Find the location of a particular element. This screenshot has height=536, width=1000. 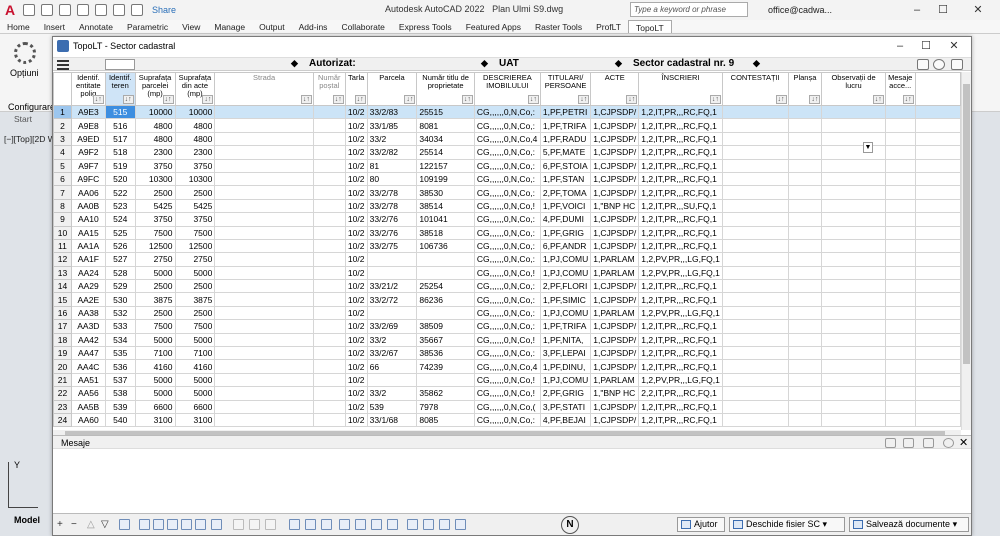

column-header: DESCRIEREA IMOBILULUI ↓↑ is located at coordinates (507, 89).